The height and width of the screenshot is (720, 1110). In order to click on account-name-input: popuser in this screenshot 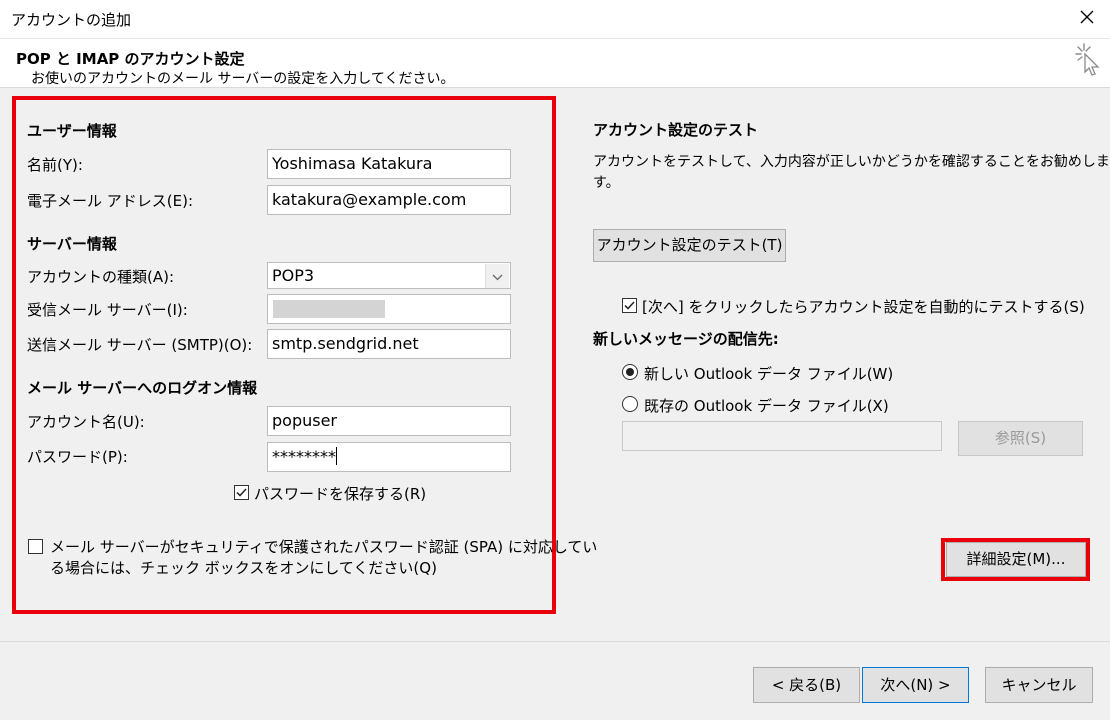, I will do `click(389, 421)`.